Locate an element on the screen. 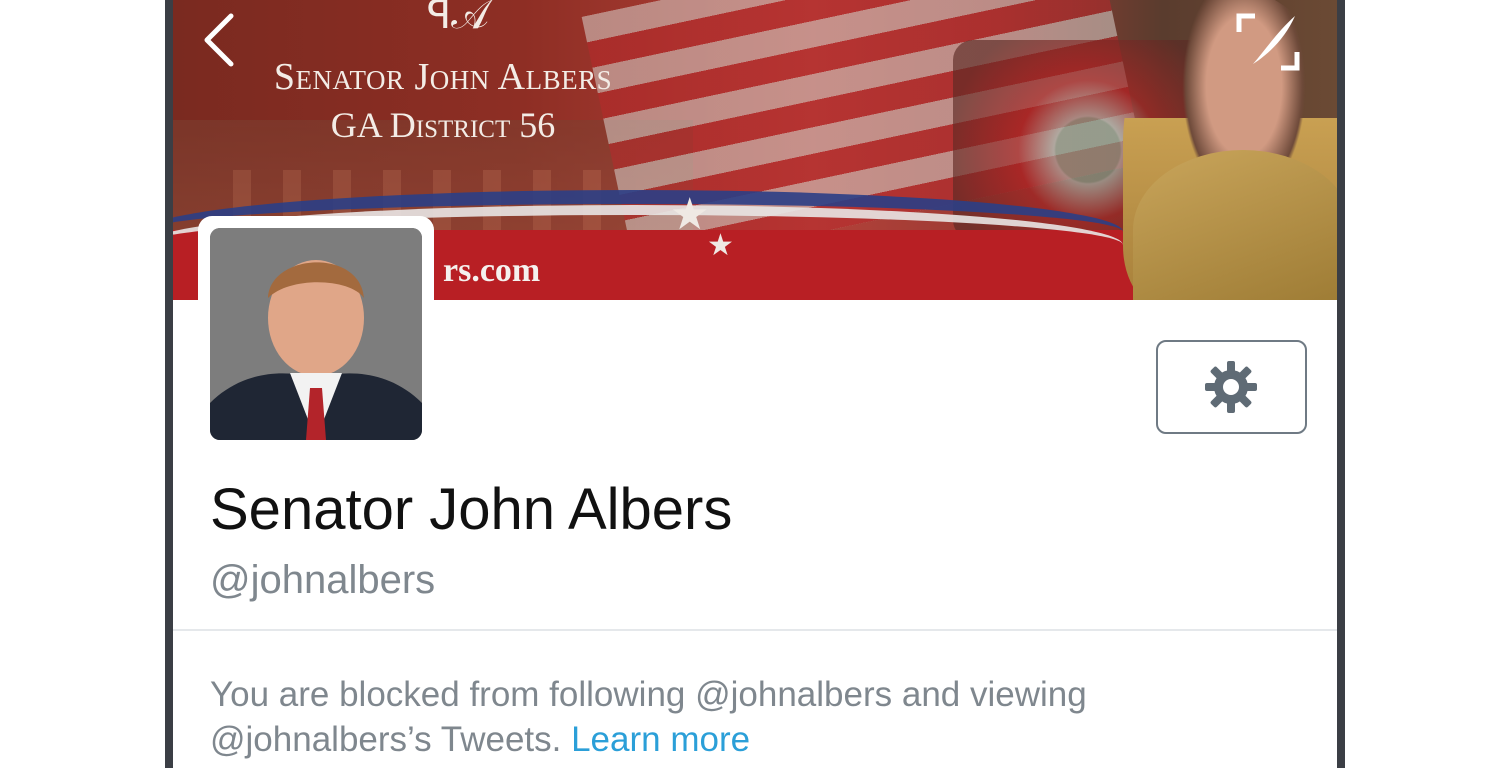 Image resolution: width=1512 pixels, height=768 pixels. expand-banner-button is located at coordinates (1268, 42).